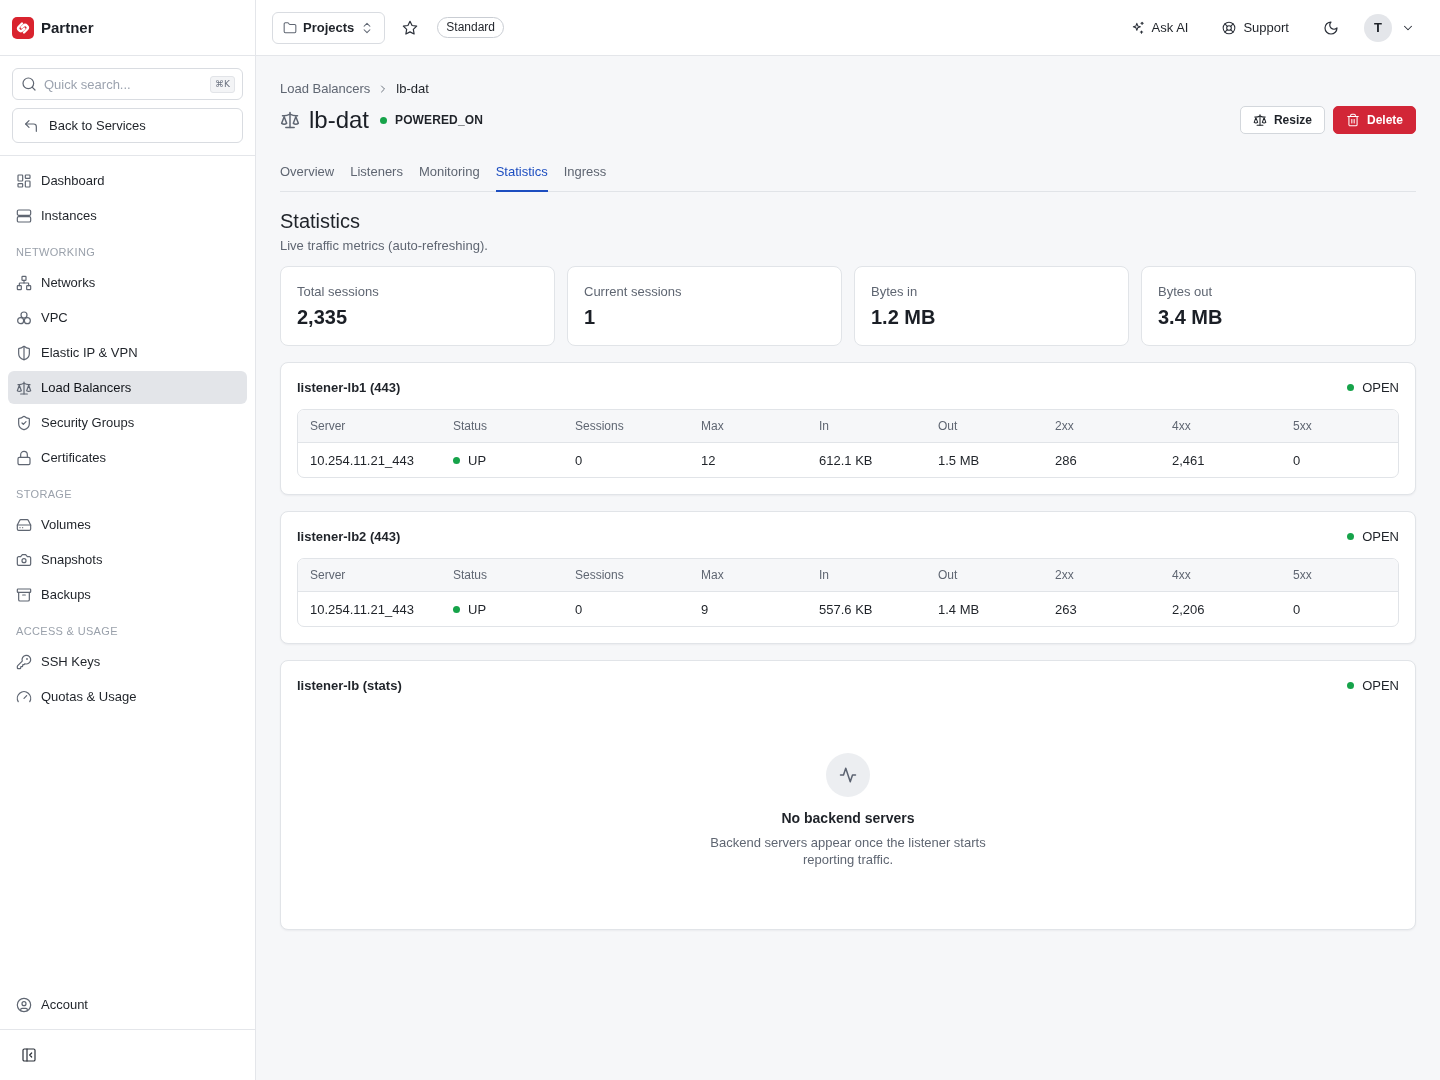 The height and width of the screenshot is (1080, 1440). Describe the element at coordinates (307, 174) in the screenshot. I see `tab: Overview` at that location.